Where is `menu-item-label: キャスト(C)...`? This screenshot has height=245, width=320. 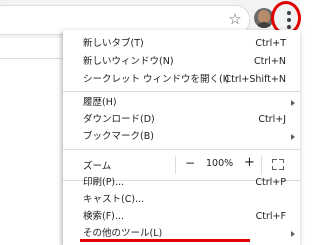
menu-item-label: キャスト(C)... is located at coordinates (114, 199).